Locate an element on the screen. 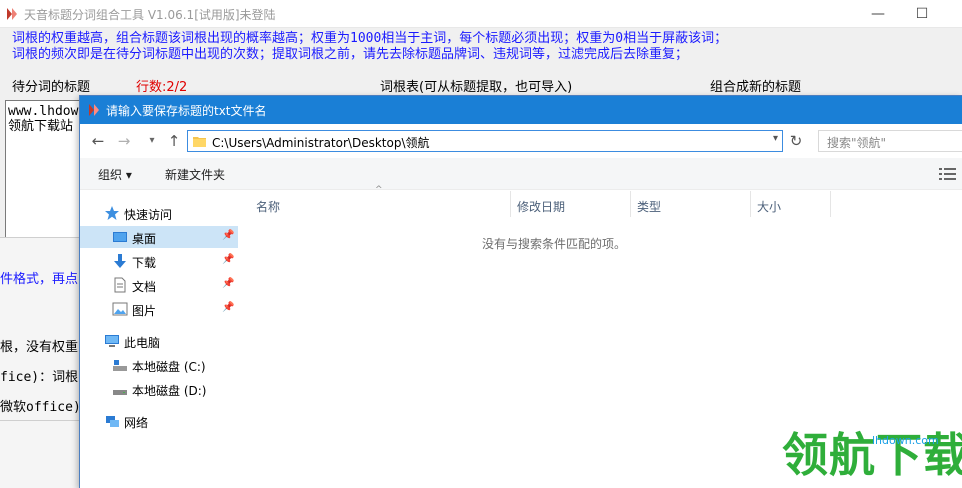  nav-label: 快速访问 is located at coordinates (148, 215).